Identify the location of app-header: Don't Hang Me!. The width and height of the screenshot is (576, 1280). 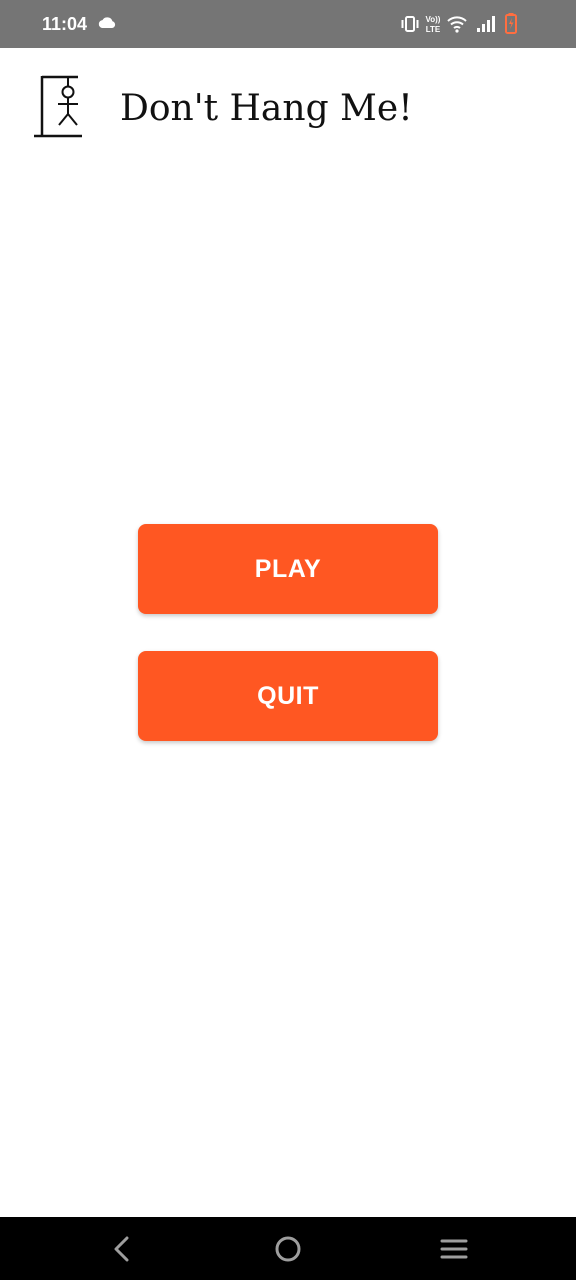
(288, 110).